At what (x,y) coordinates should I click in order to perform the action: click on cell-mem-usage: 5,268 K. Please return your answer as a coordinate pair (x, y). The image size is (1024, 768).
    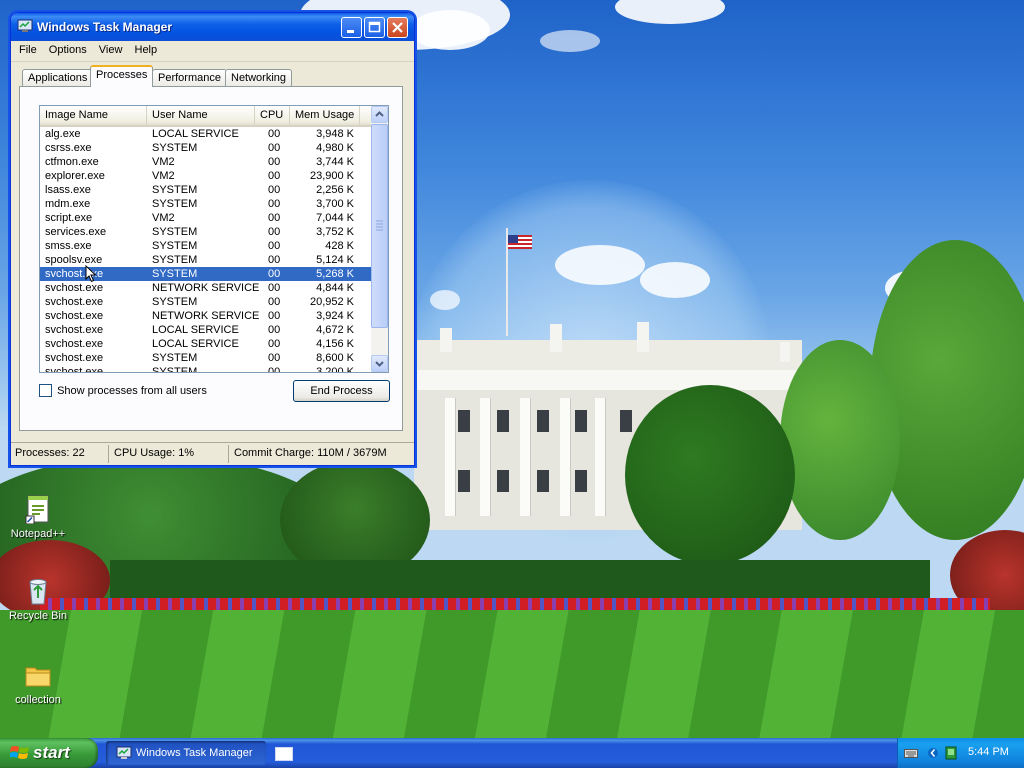
    Looking at the image, I should click on (335, 274).